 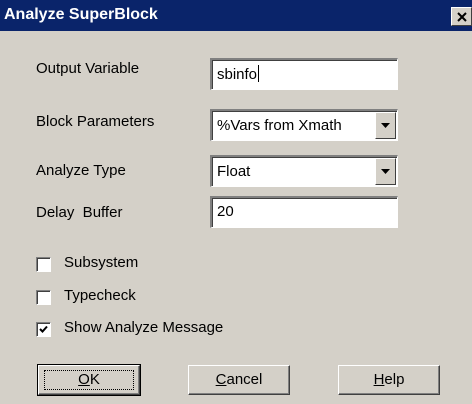 I want to click on cancel-label-rest: ancel, so click(x=244, y=379).